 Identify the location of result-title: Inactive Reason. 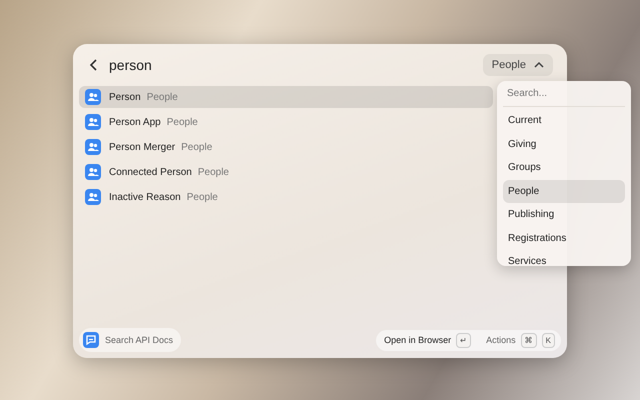
(145, 197).